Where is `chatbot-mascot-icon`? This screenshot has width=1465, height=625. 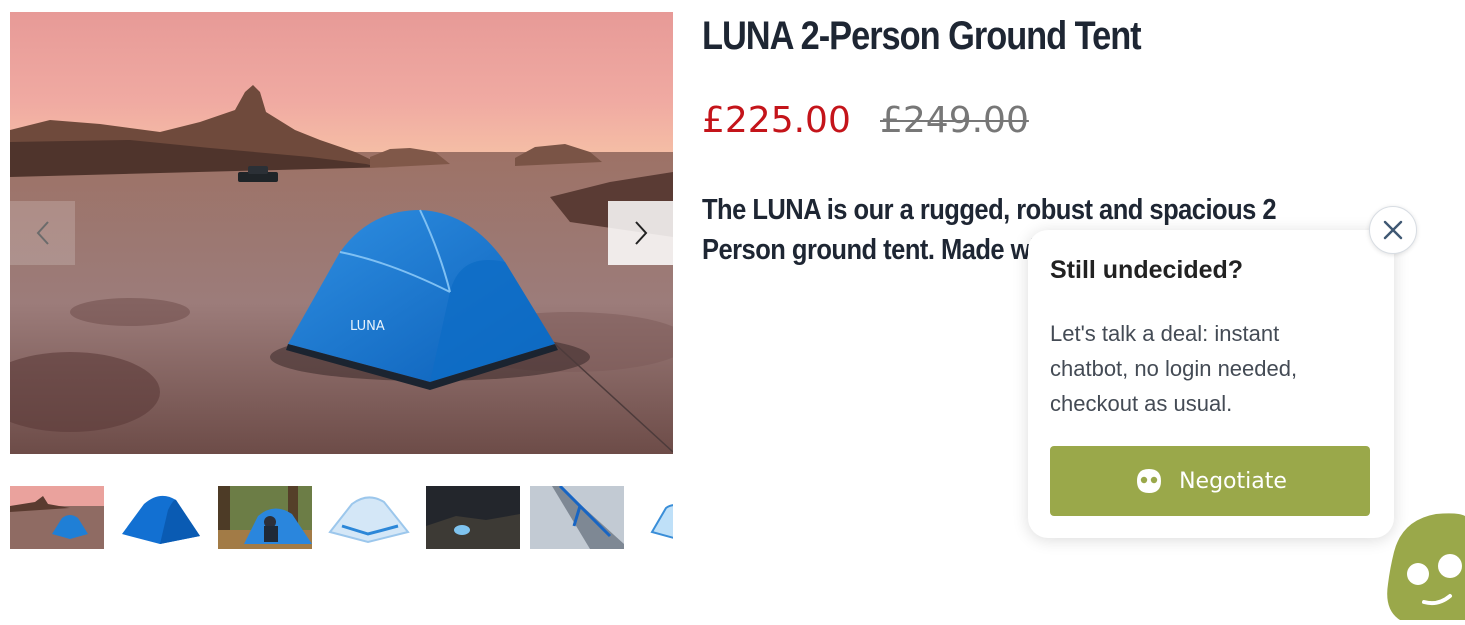 chatbot-mascot-icon is located at coordinates (1426, 566).